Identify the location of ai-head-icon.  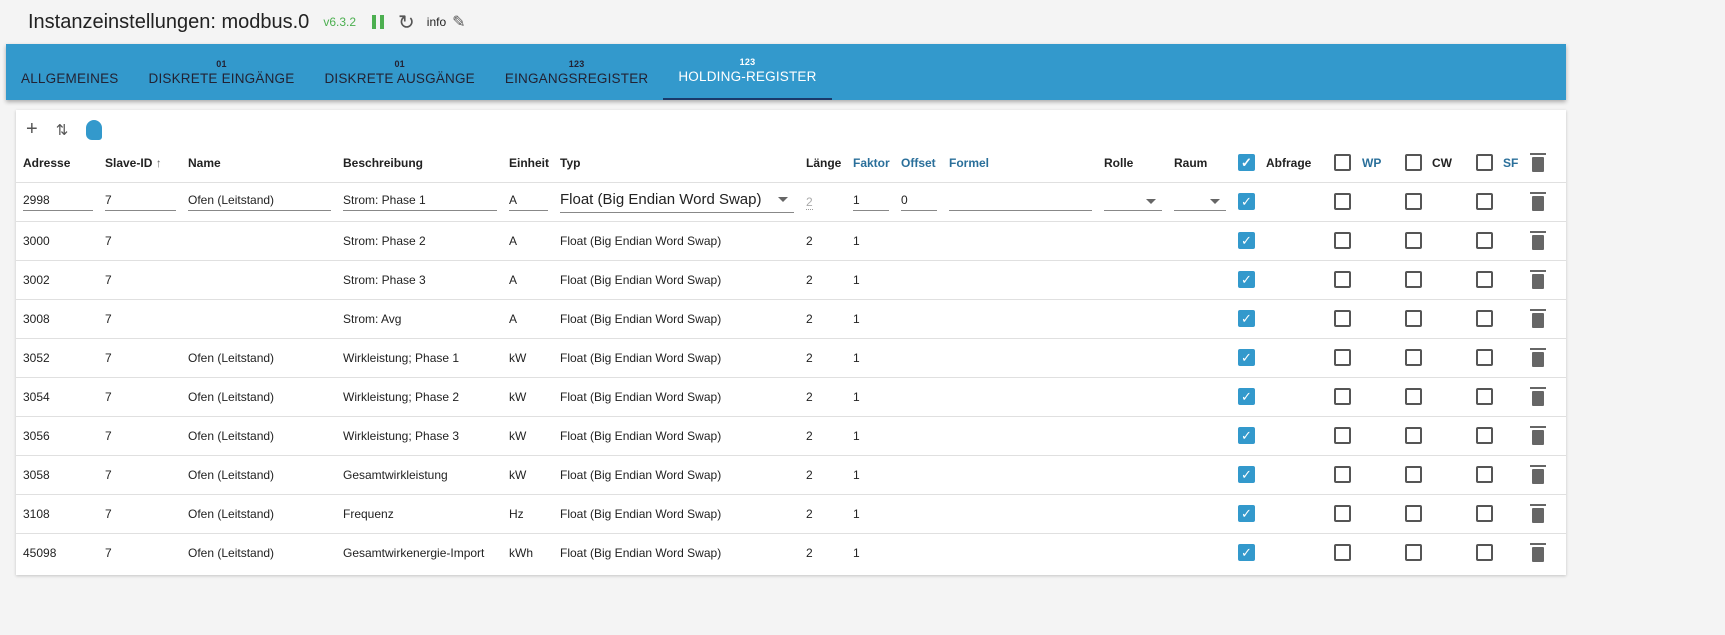
(94, 129).